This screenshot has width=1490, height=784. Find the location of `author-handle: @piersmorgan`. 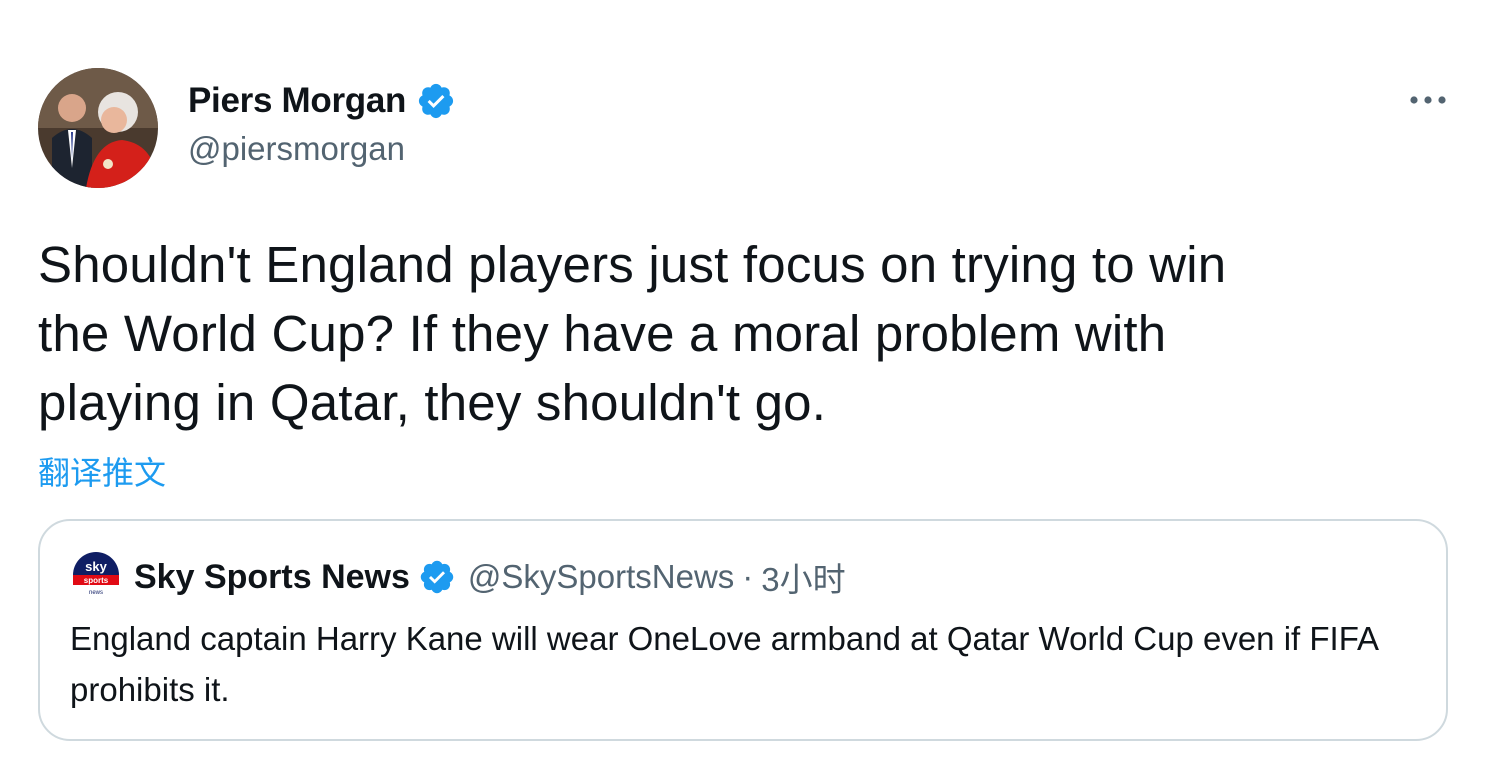

author-handle: @piersmorgan is located at coordinates (296, 149).